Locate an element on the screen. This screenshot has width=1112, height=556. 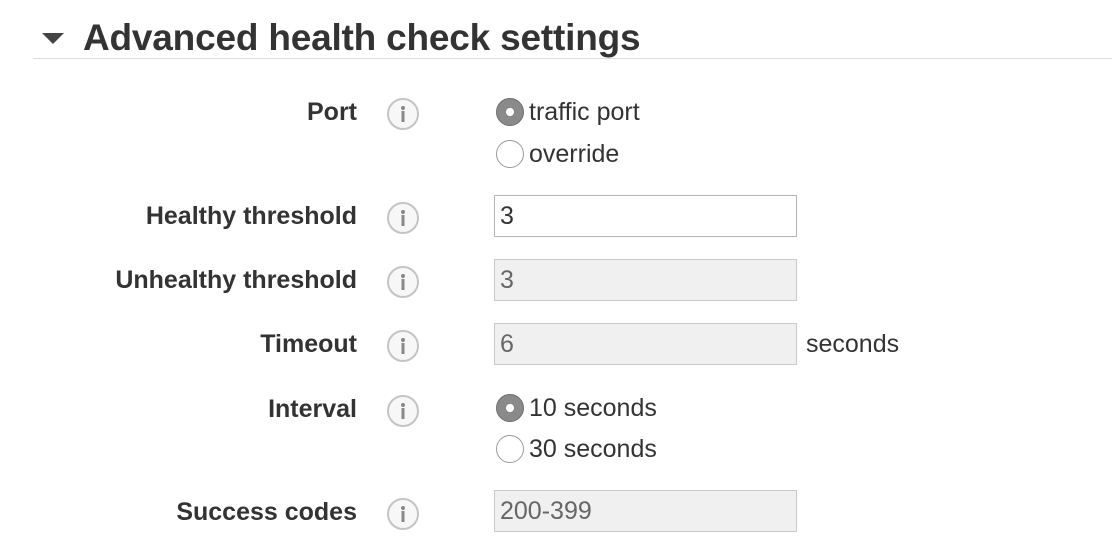
success-codes-label: Success codes is located at coordinates (266, 512).